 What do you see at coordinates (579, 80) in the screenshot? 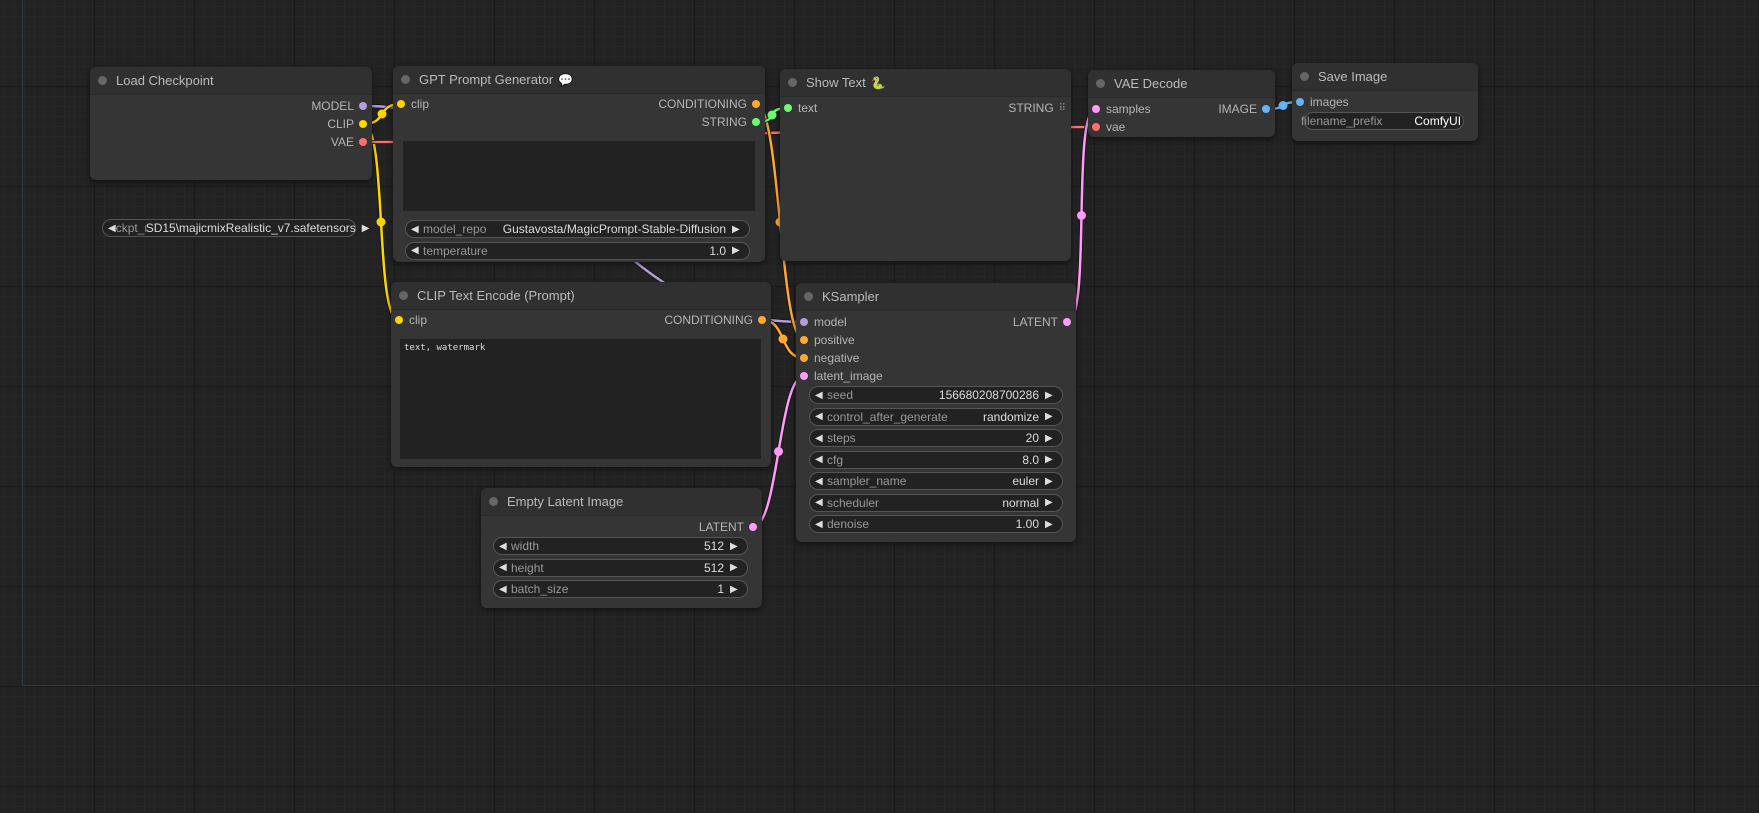
I see `node-title-bar: GPT Prompt Generator 💬` at bounding box center [579, 80].